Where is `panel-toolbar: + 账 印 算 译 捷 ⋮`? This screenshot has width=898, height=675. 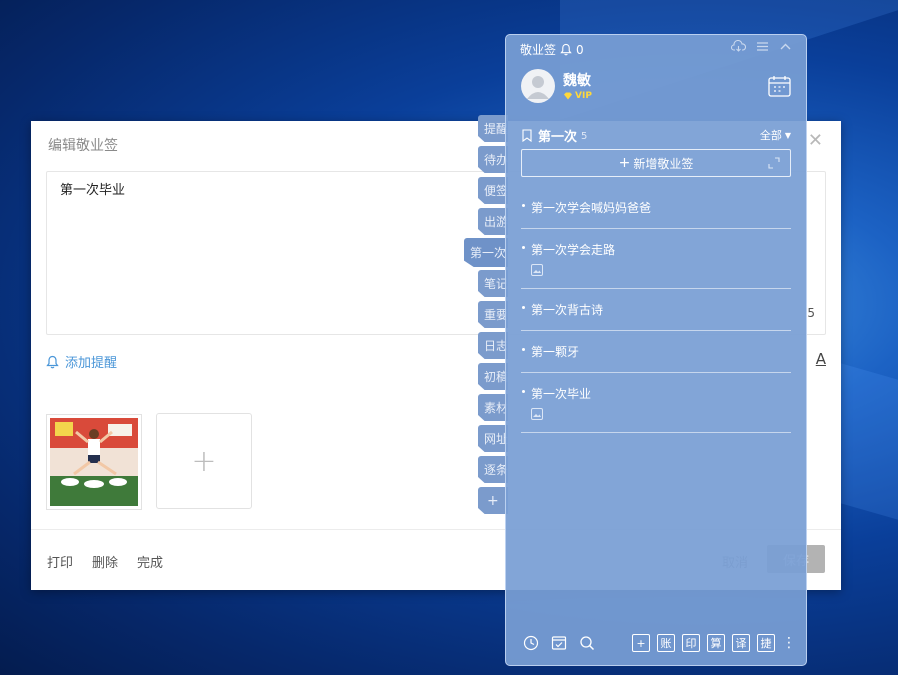
panel-toolbar: + 账 印 算 译 捷 ⋮ is located at coordinates (658, 643).